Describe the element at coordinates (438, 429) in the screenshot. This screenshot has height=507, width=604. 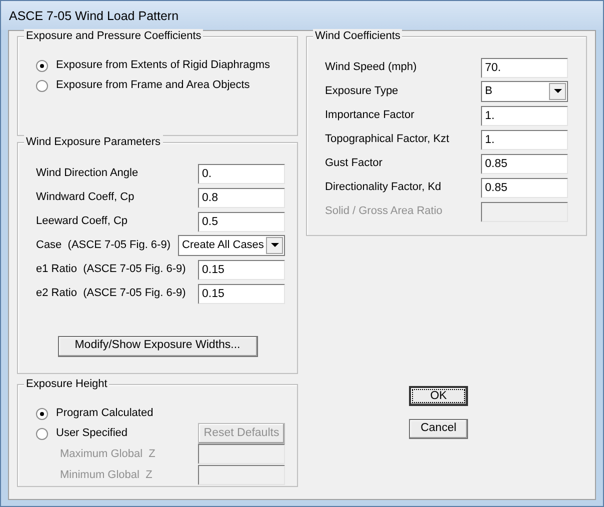
I see `dialog-button: Cancel` at that location.